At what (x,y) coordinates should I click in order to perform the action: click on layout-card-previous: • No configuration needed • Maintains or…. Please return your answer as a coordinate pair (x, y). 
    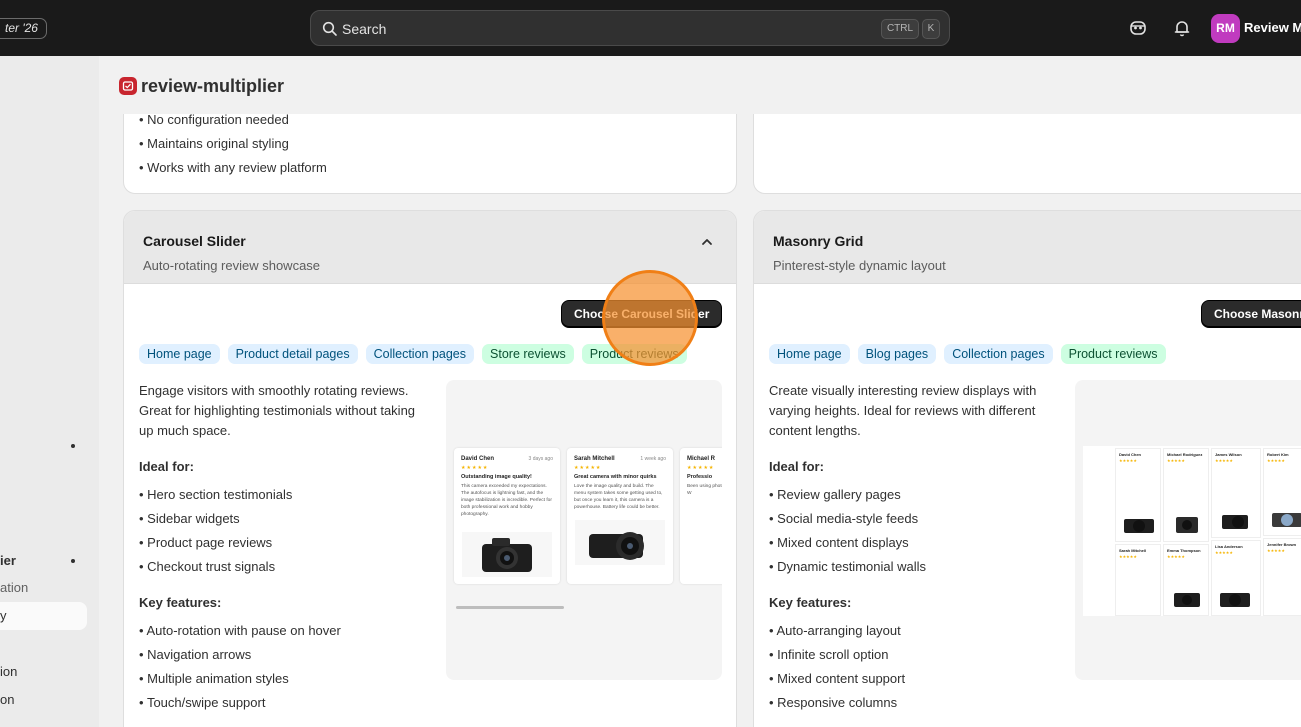
    Looking at the image, I should click on (430, 147).